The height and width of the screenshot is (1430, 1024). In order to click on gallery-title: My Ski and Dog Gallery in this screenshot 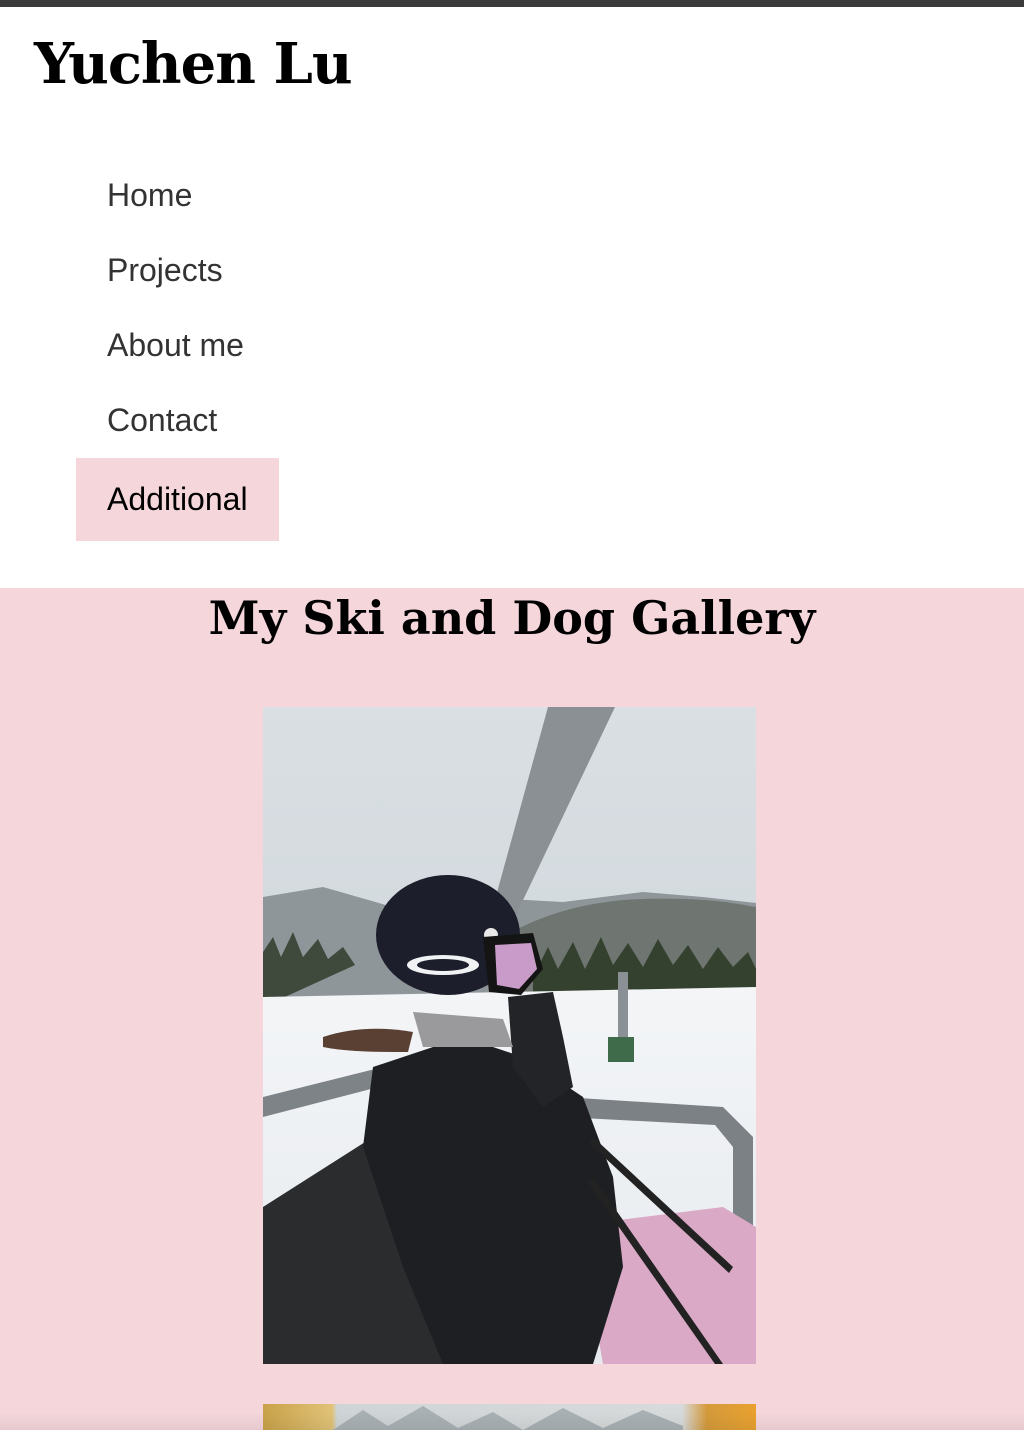, I will do `click(512, 618)`.